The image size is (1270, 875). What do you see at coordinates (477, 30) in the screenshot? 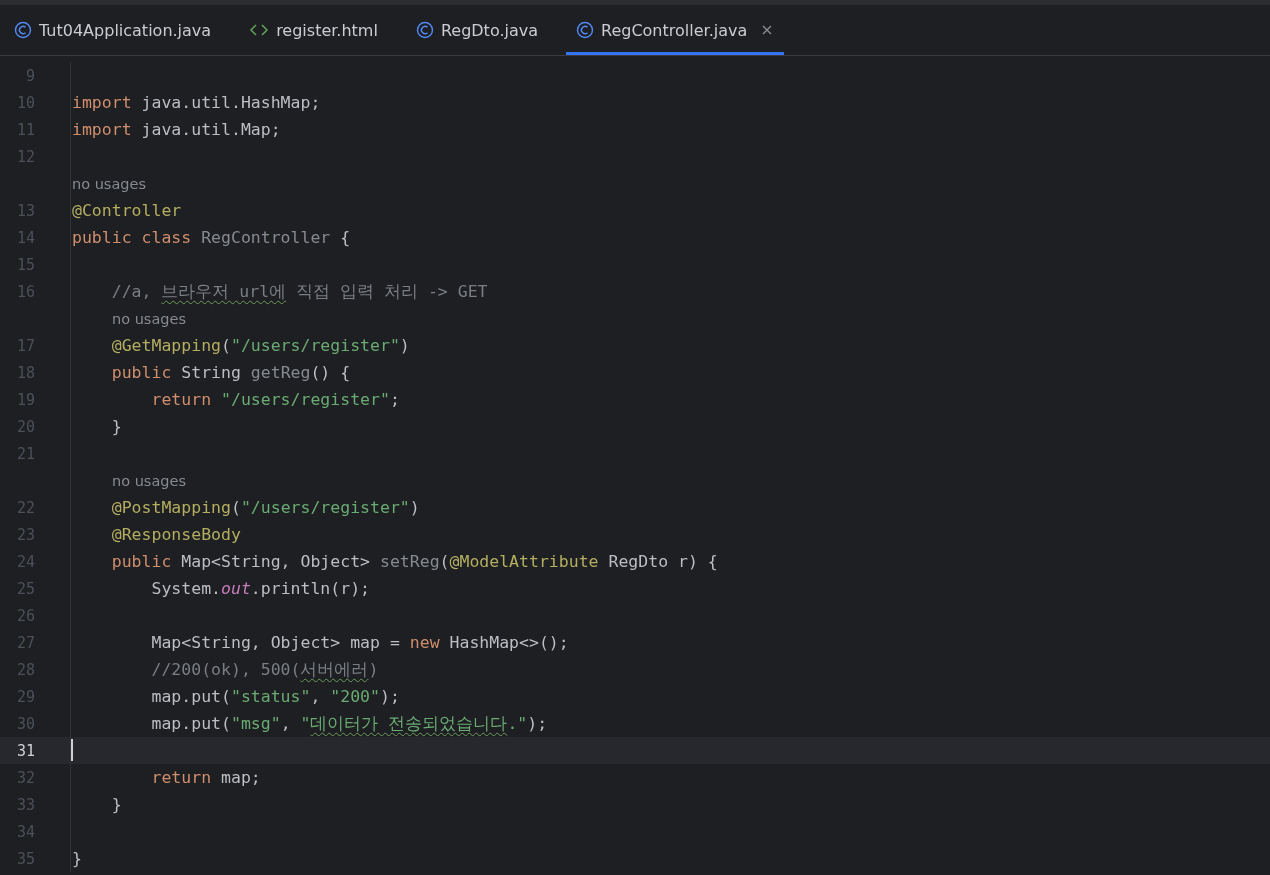
I see `editor-tab: RegDto.java` at bounding box center [477, 30].